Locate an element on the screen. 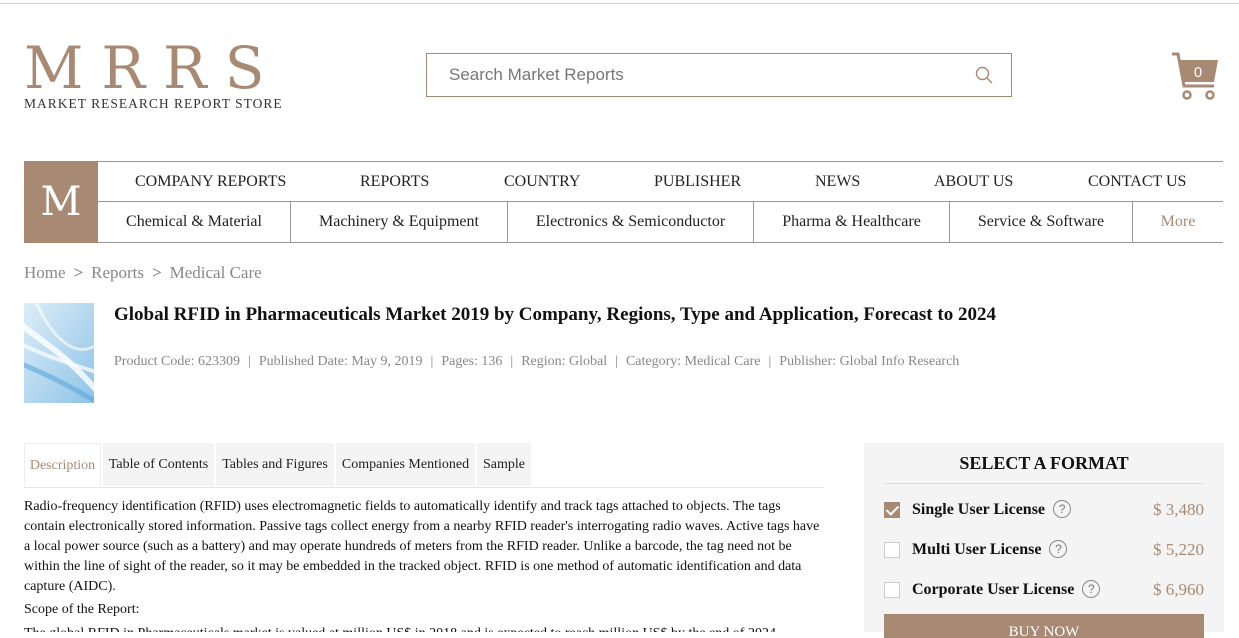 The width and height of the screenshot is (1239, 638). site-logo: MRRS MARKET RESEARCH REPORT STORE is located at coordinates (154, 73).